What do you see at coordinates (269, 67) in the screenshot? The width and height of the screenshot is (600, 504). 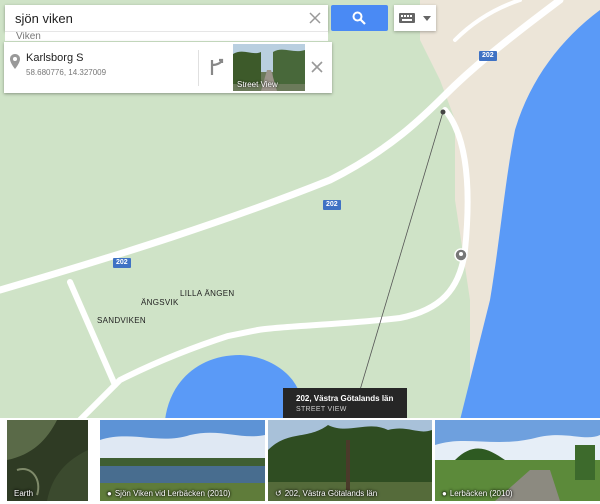 I see `street-view-thumbnail: Street View` at bounding box center [269, 67].